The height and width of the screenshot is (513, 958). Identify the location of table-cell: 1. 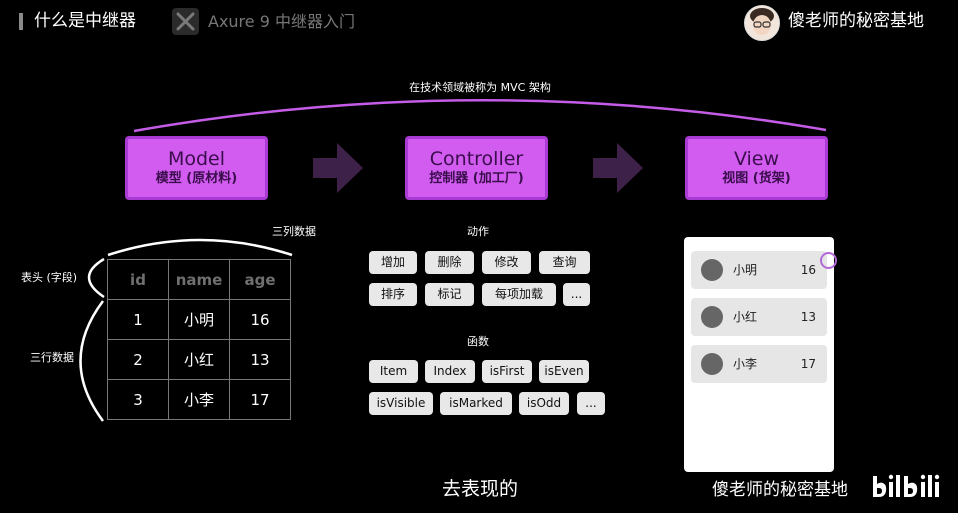
(138, 319).